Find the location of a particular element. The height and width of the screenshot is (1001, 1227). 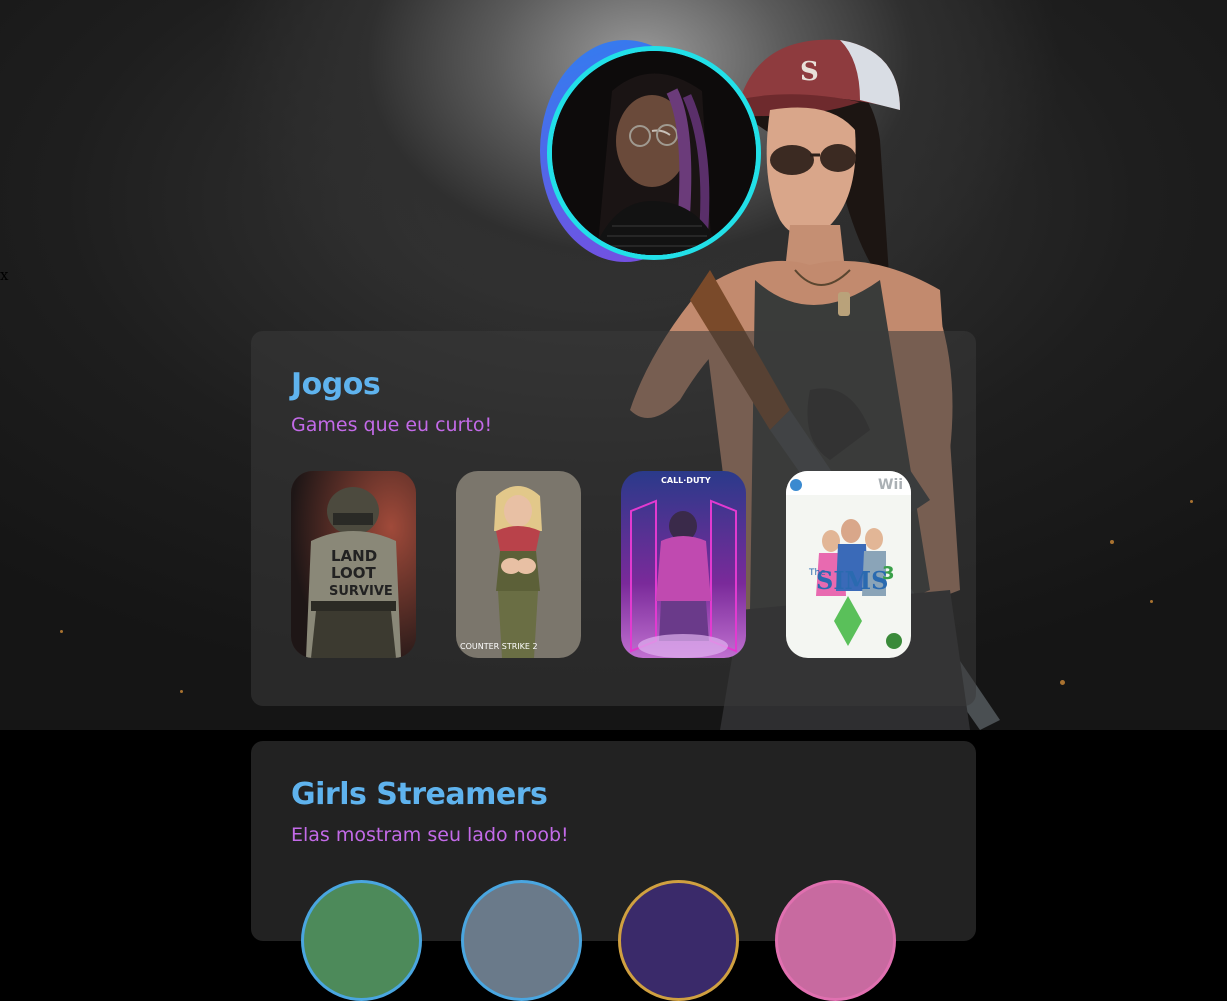

svg-text: The is located at coordinates (817, 573).